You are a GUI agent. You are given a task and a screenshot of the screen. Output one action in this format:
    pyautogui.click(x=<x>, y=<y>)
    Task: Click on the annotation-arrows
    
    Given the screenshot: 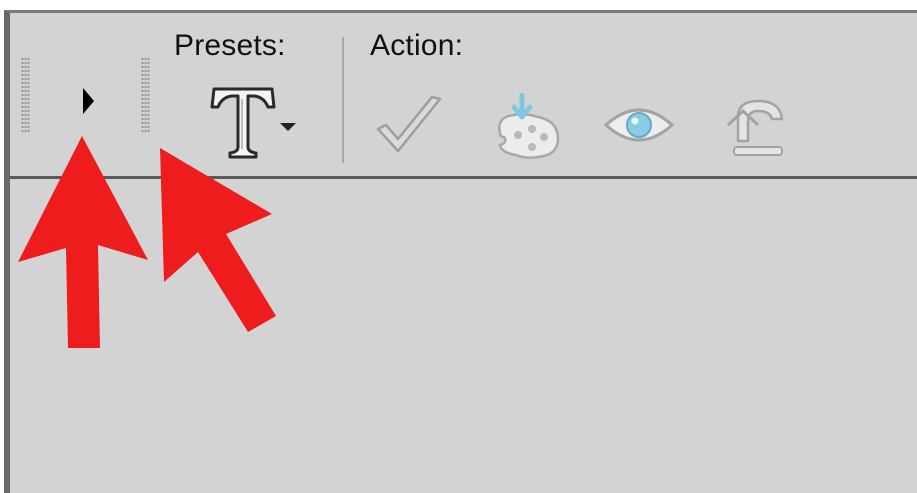 What is the action you would take?
    pyautogui.click(x=147, y=242)
    